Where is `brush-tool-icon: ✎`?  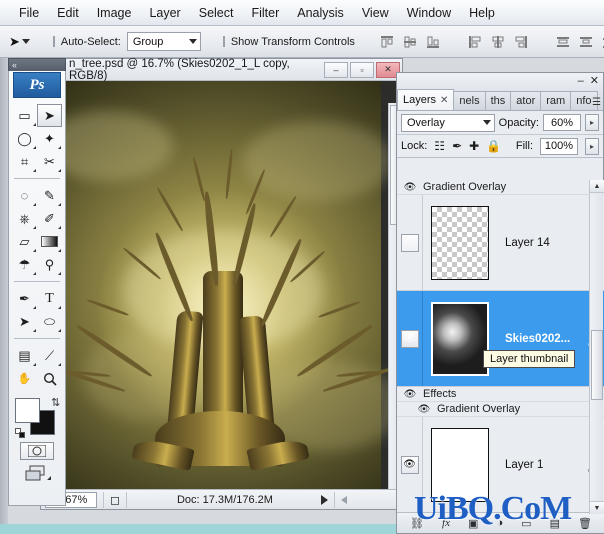 brush-tool-icon: ✎ is located at coordinates (49, 195).